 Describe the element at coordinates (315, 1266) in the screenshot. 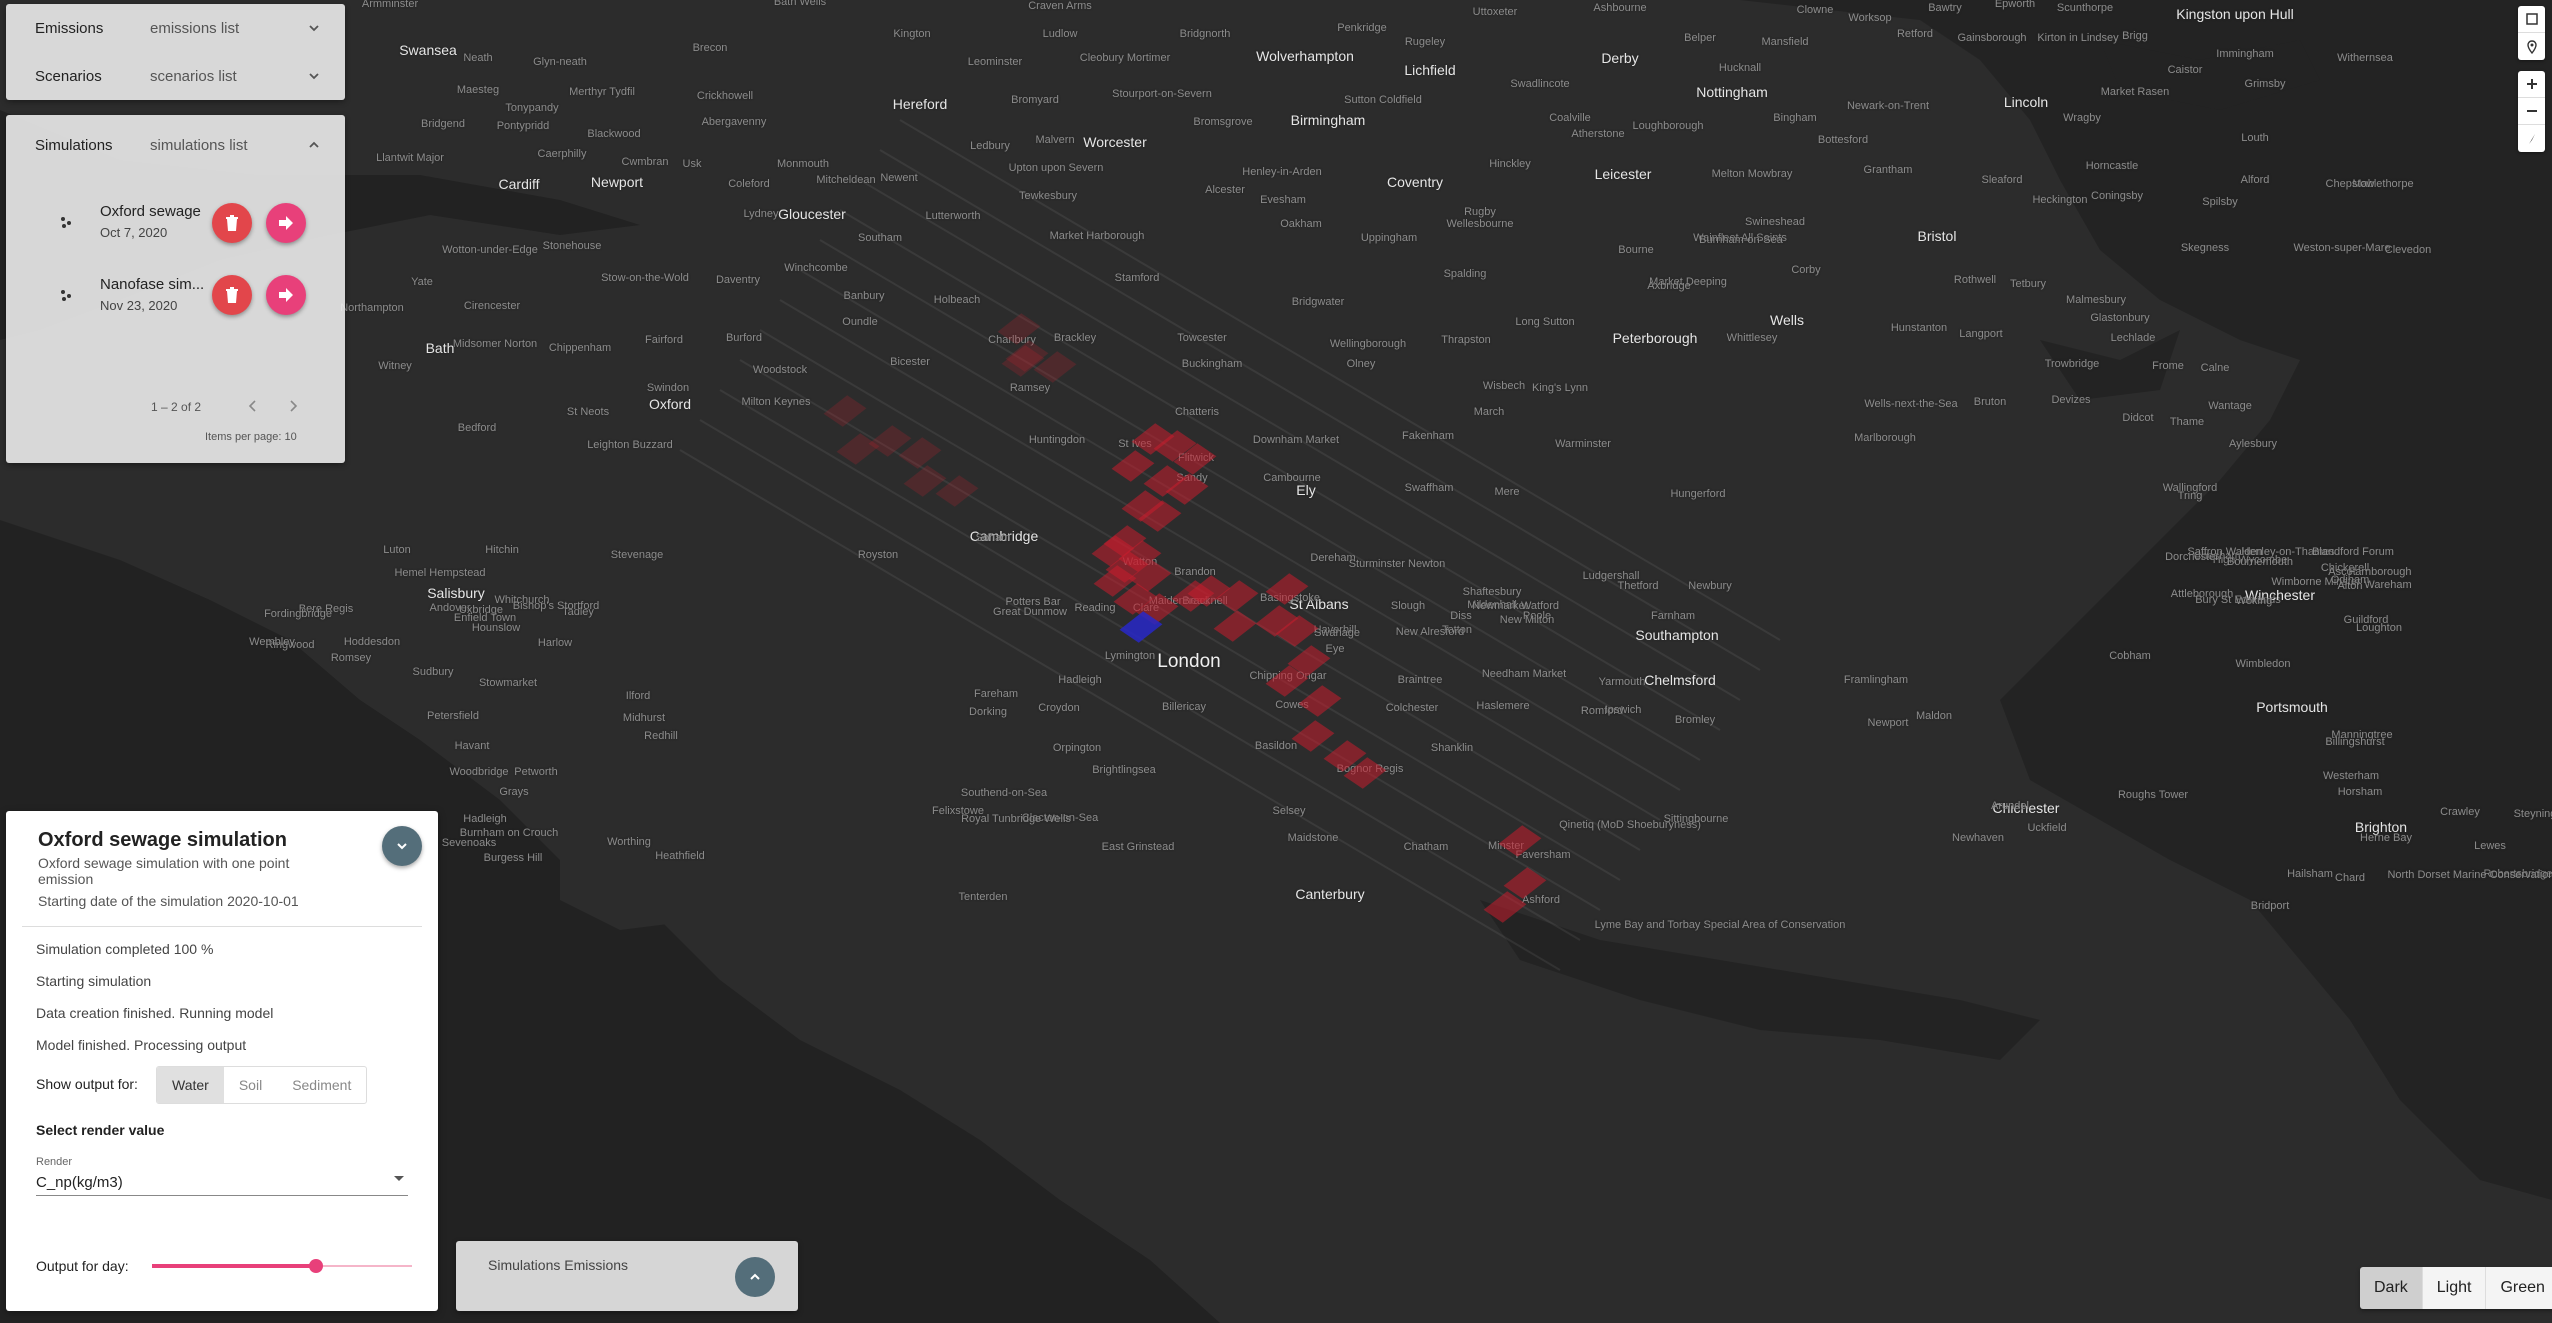

I see `slider-thumb` at that location.